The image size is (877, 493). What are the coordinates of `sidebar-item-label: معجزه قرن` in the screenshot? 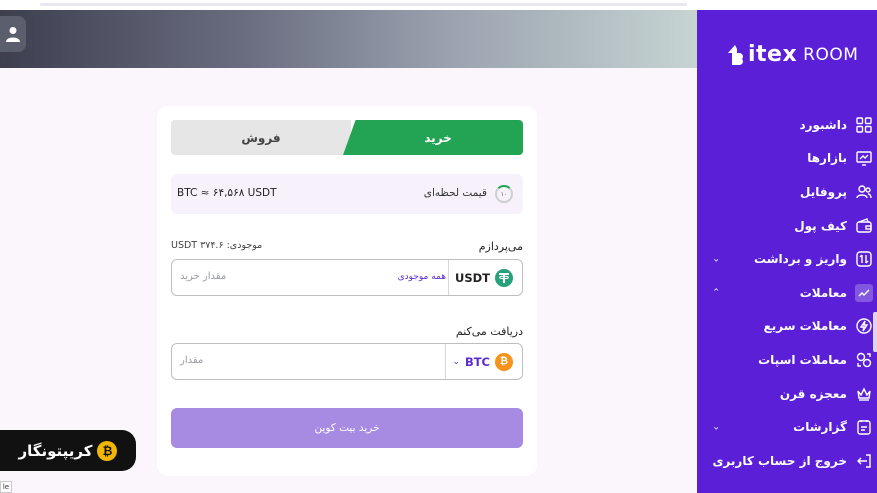 It's located at (813, 393).